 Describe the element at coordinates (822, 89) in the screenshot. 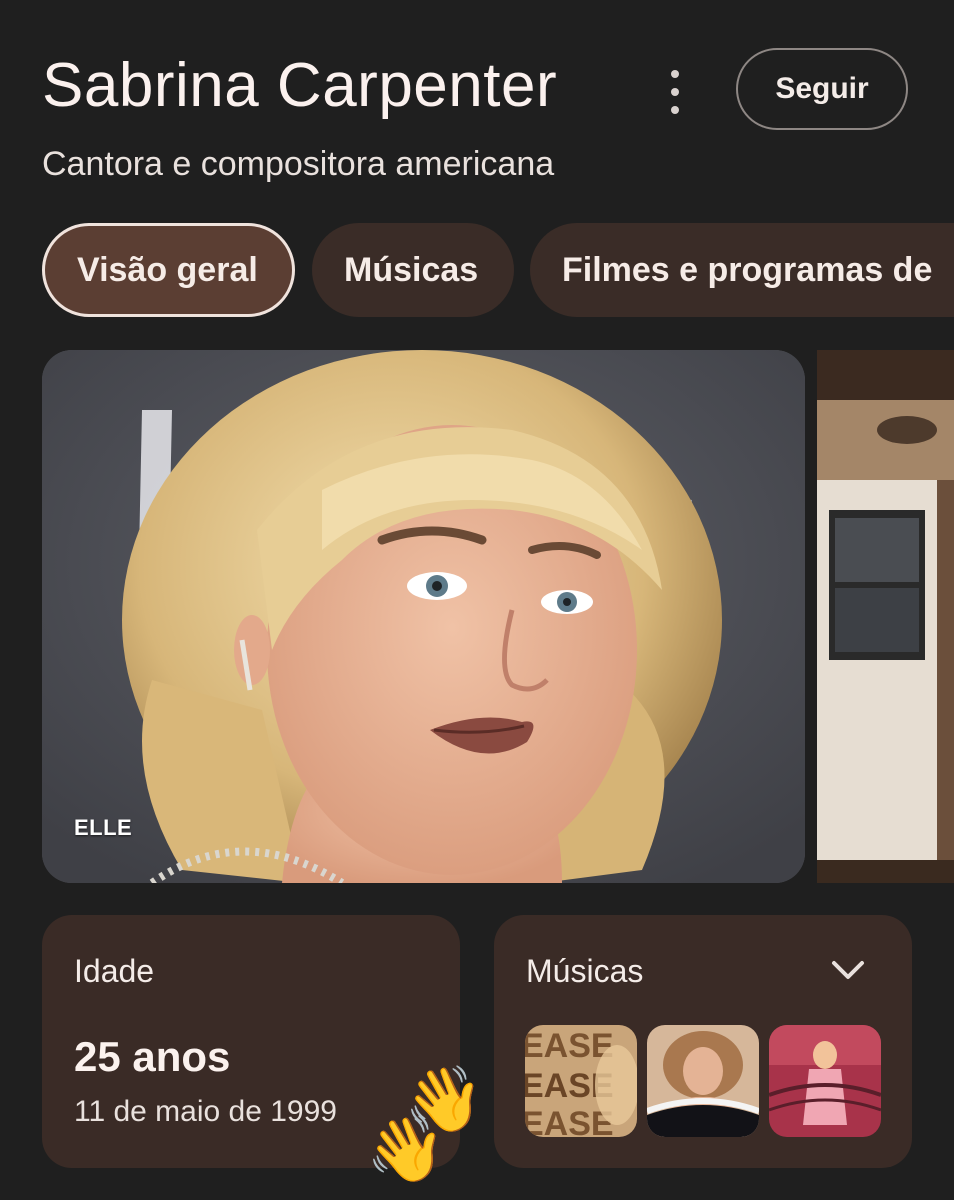

I see `follow-button: Seguir` at that location.